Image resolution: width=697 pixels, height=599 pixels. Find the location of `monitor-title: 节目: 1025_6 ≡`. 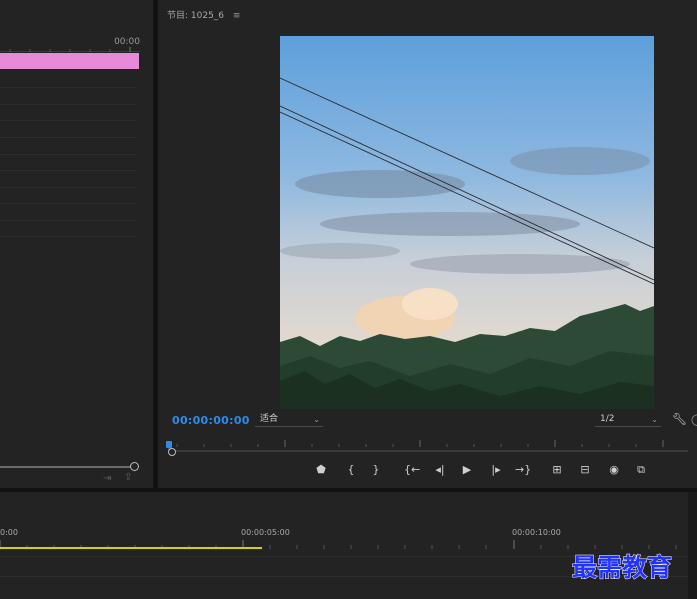

monitor-title: 节目: 1025_6 ≡ is located at coordinates (203, 14).